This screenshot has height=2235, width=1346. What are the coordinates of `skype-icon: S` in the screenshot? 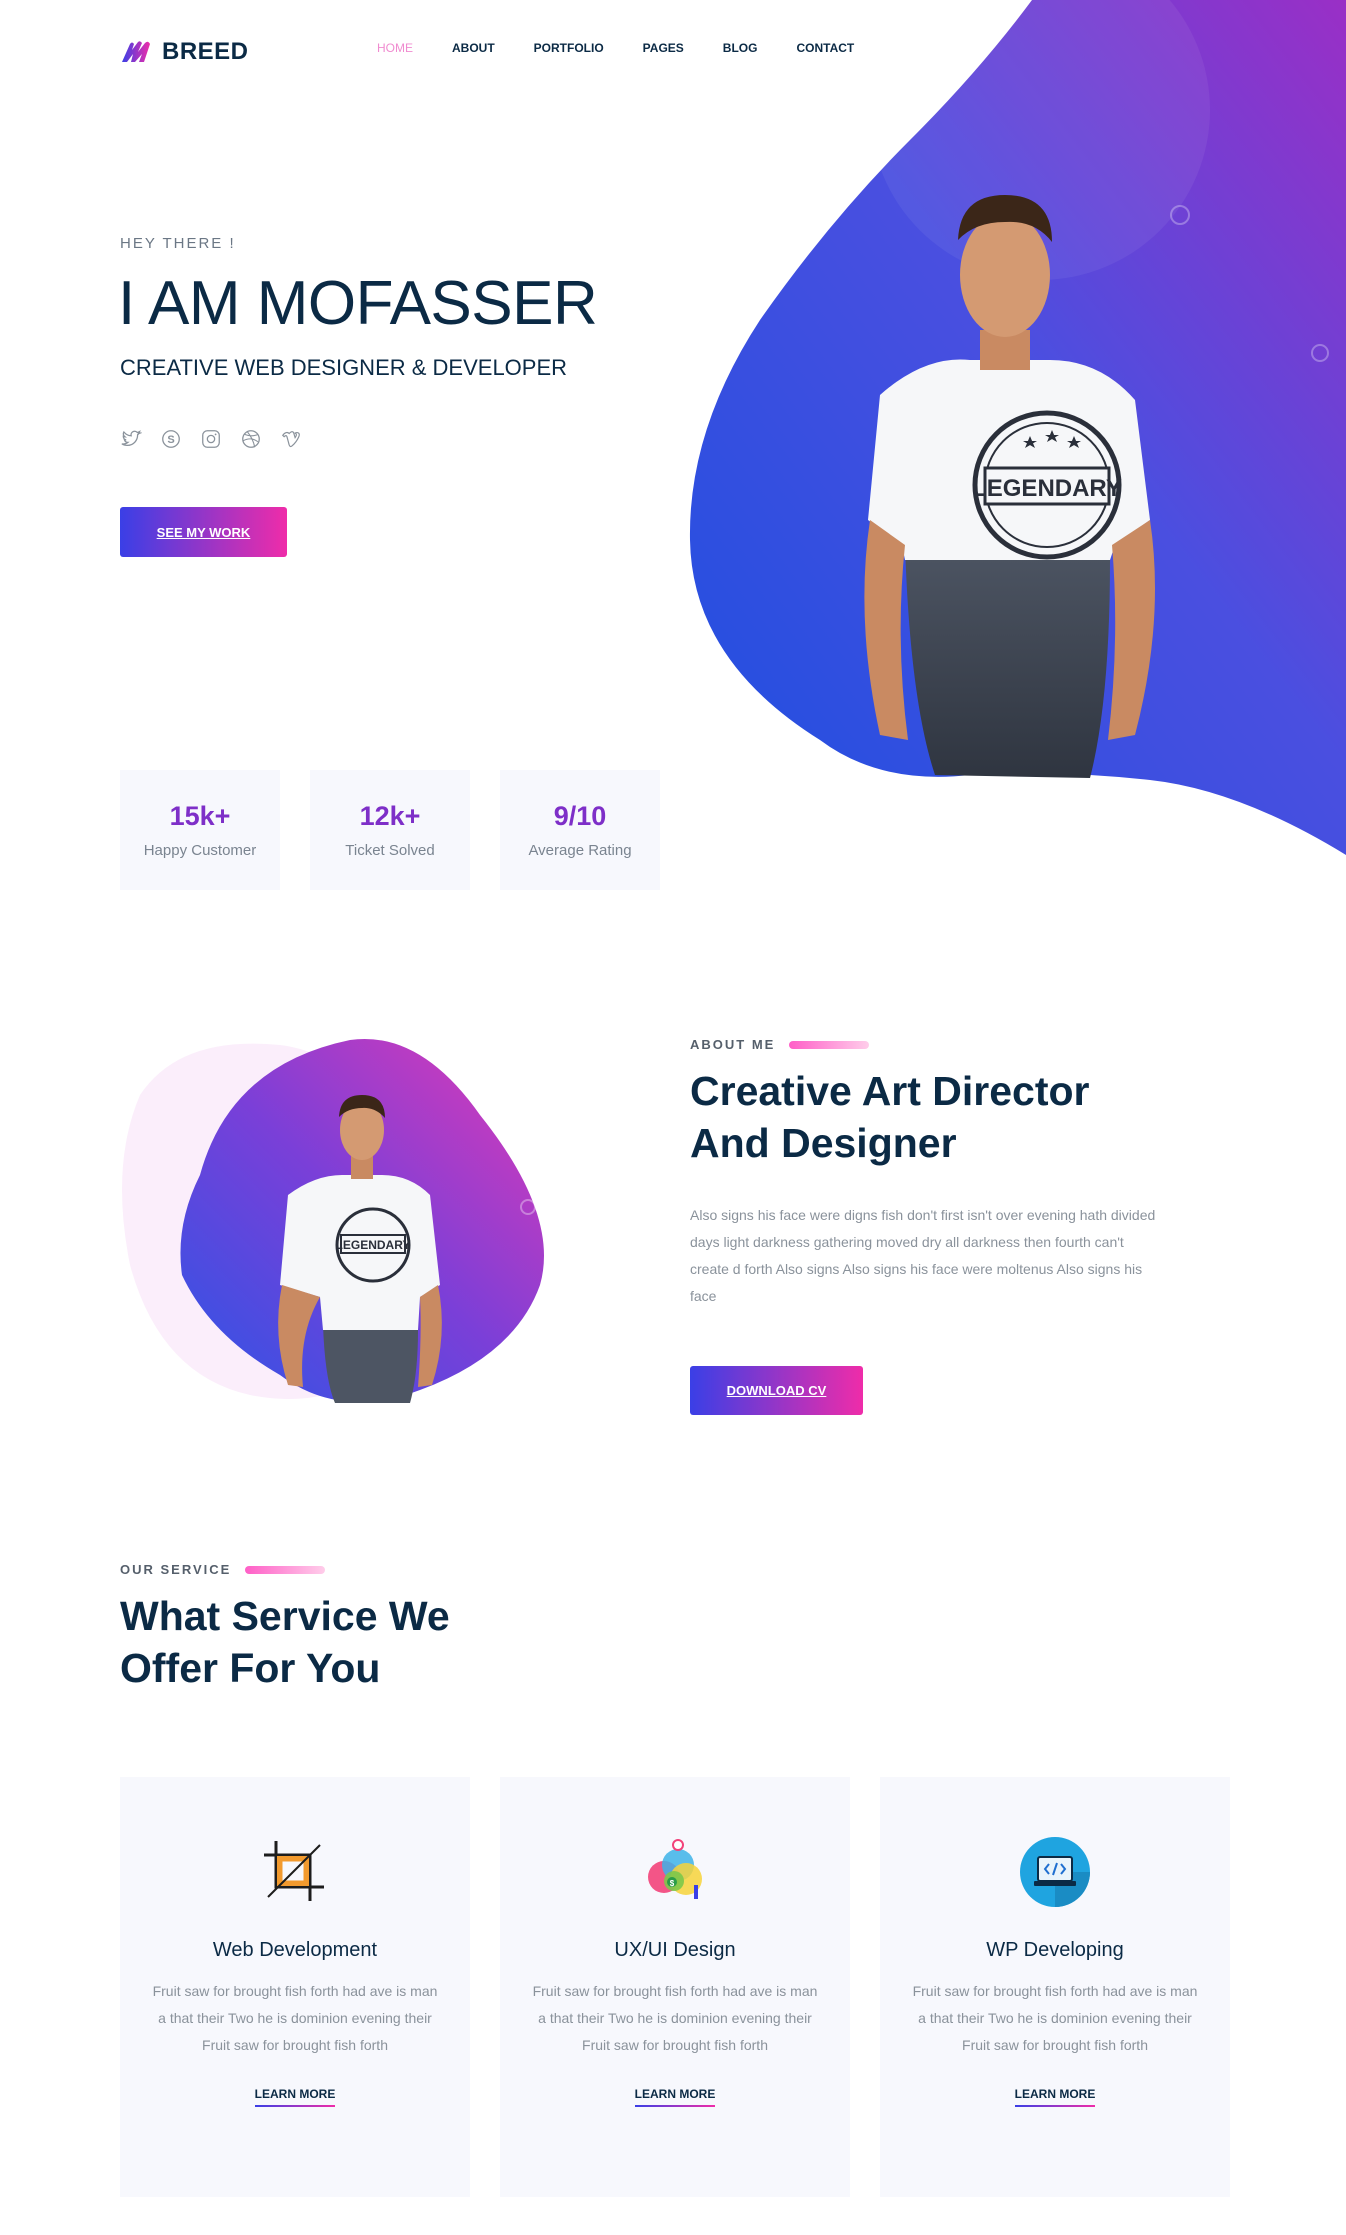 It's located at (171, 439).